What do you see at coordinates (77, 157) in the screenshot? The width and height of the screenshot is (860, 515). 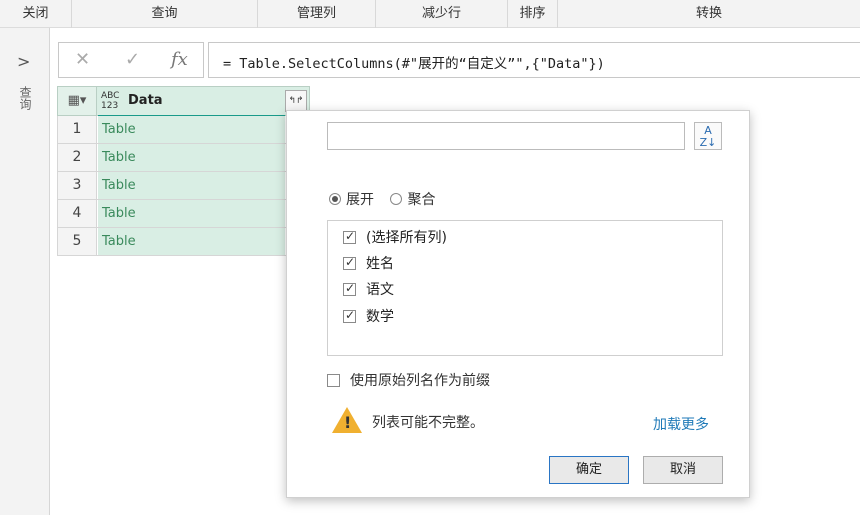 I see `row-number: 2` at bounding box center [77, 157].